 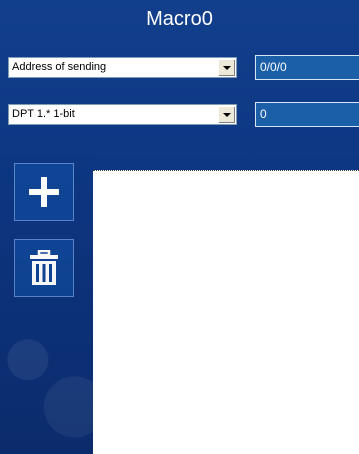 What do you see at coordinates (122, 114) in the screenshot?
I see `dpt-select: DPT 1.* 1-bit` at bounding box center [122, 114].